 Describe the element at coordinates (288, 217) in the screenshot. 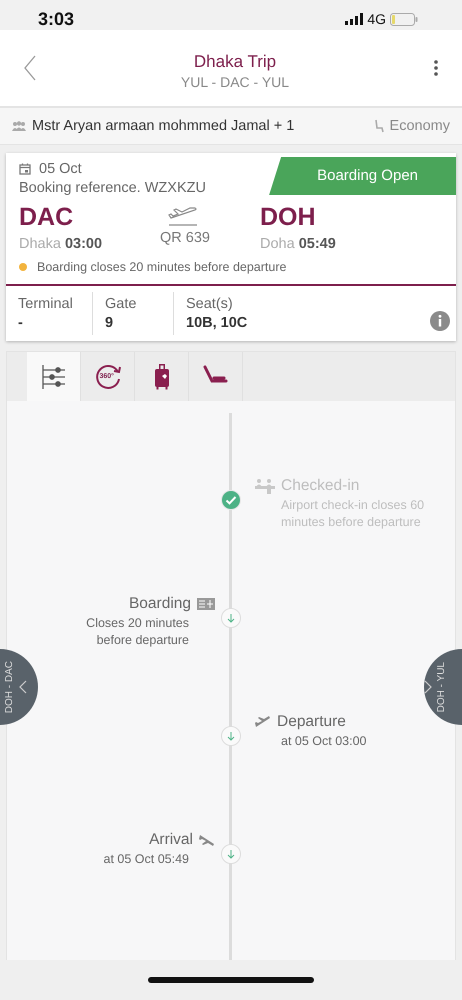

I see `airport-code: DOH` at that location.